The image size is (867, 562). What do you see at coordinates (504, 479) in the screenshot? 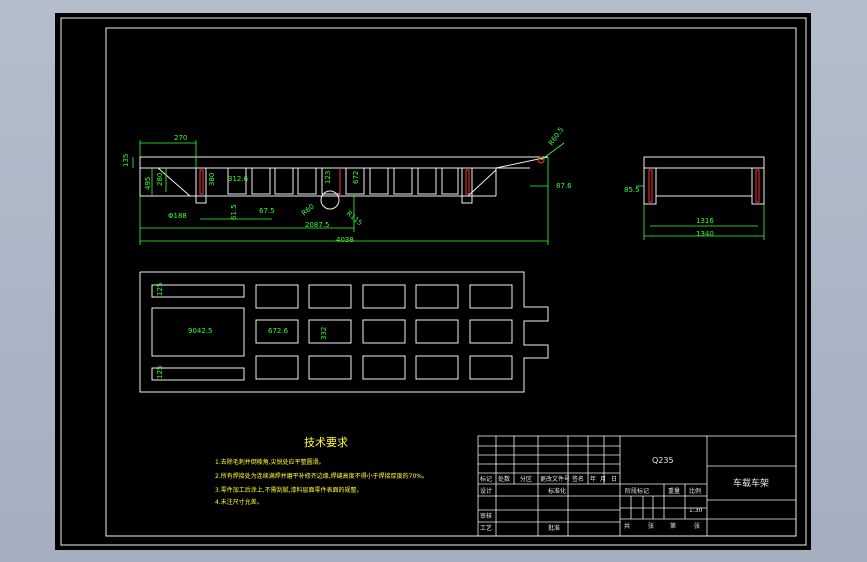
I see `col-label-2: 处数` at bounding box center [504, 479].